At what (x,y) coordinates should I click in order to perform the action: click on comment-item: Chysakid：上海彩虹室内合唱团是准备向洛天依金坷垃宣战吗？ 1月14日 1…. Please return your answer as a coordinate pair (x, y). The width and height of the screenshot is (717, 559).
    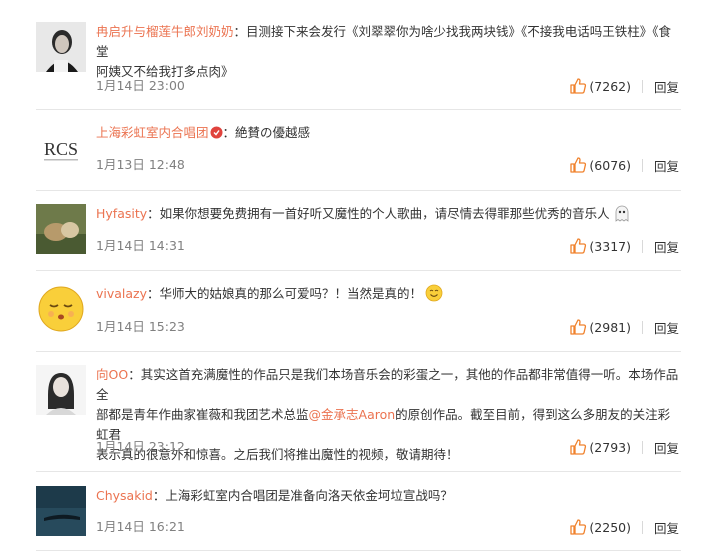
    Looking at the image, I should click on (358, 514).